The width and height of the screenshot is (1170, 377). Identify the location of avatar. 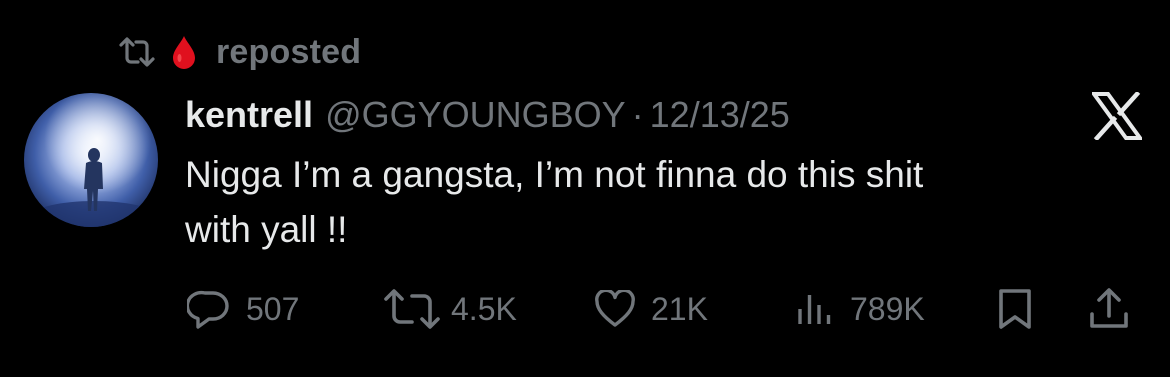
(91, 160).